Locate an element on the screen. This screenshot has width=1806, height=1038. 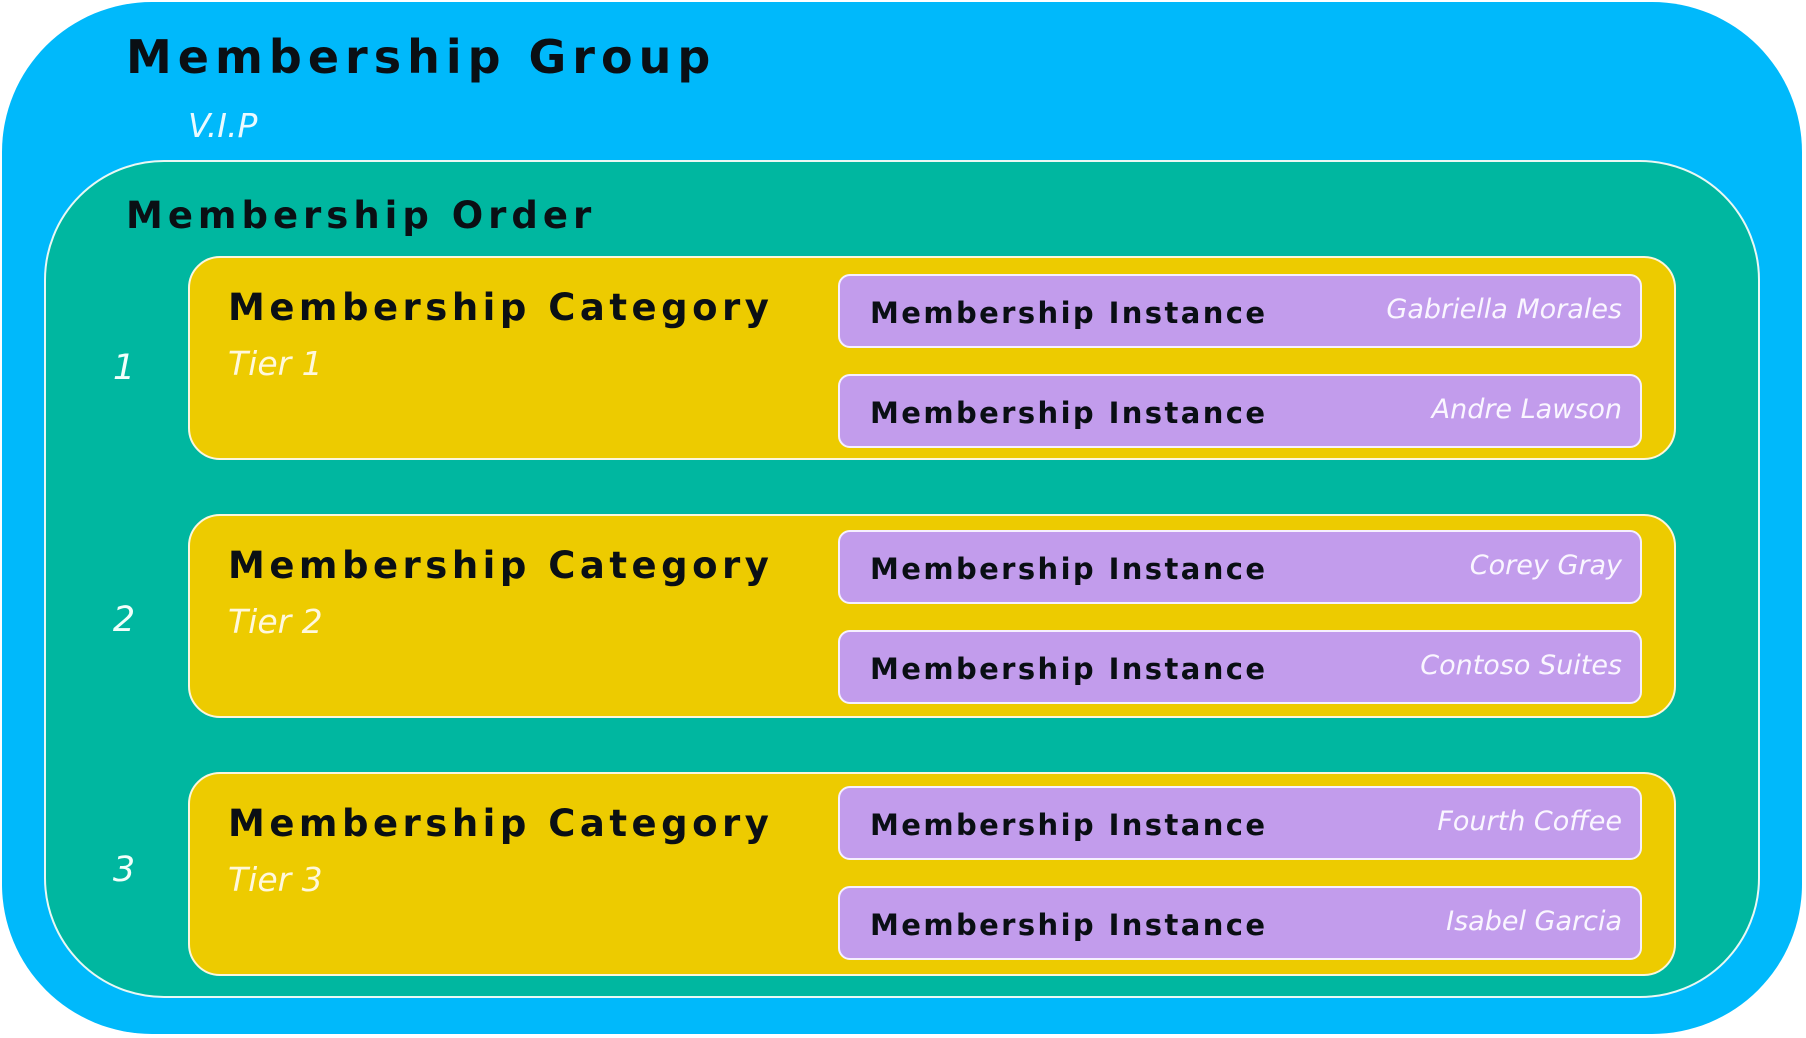
membership-instance: Membership Instance Gabriella Morales is located at coordinates (1240, 311).